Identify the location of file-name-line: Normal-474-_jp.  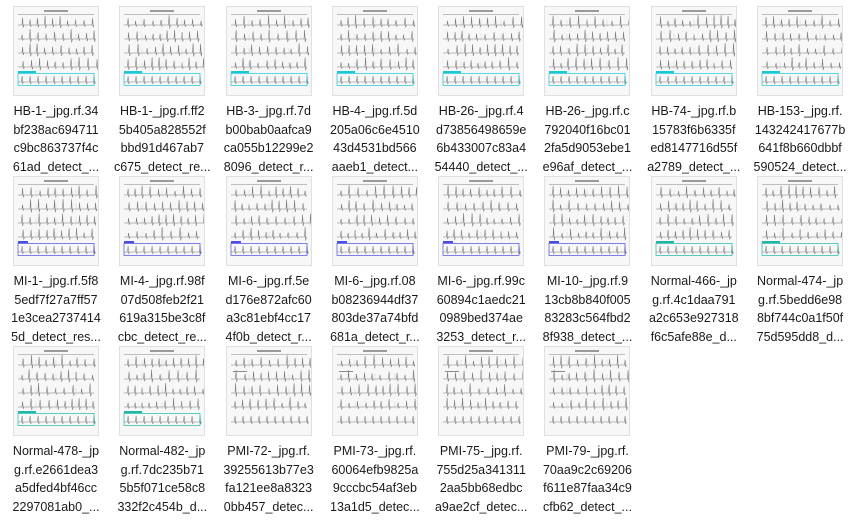
(800, 281).